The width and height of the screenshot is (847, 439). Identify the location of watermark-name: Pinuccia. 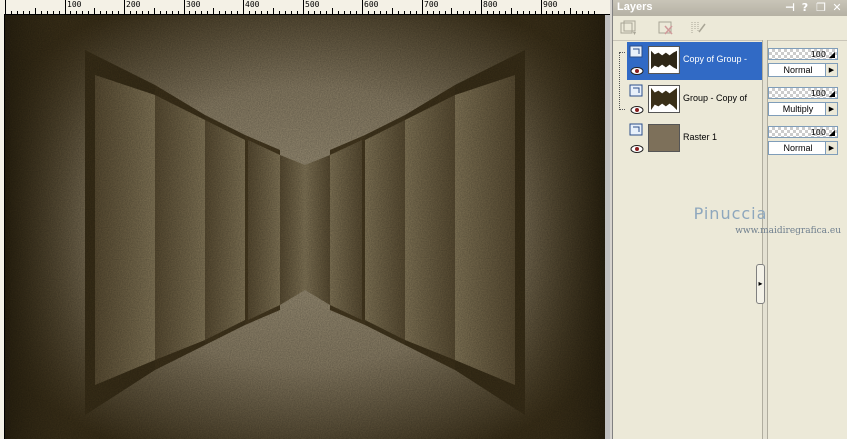
(730, 213).